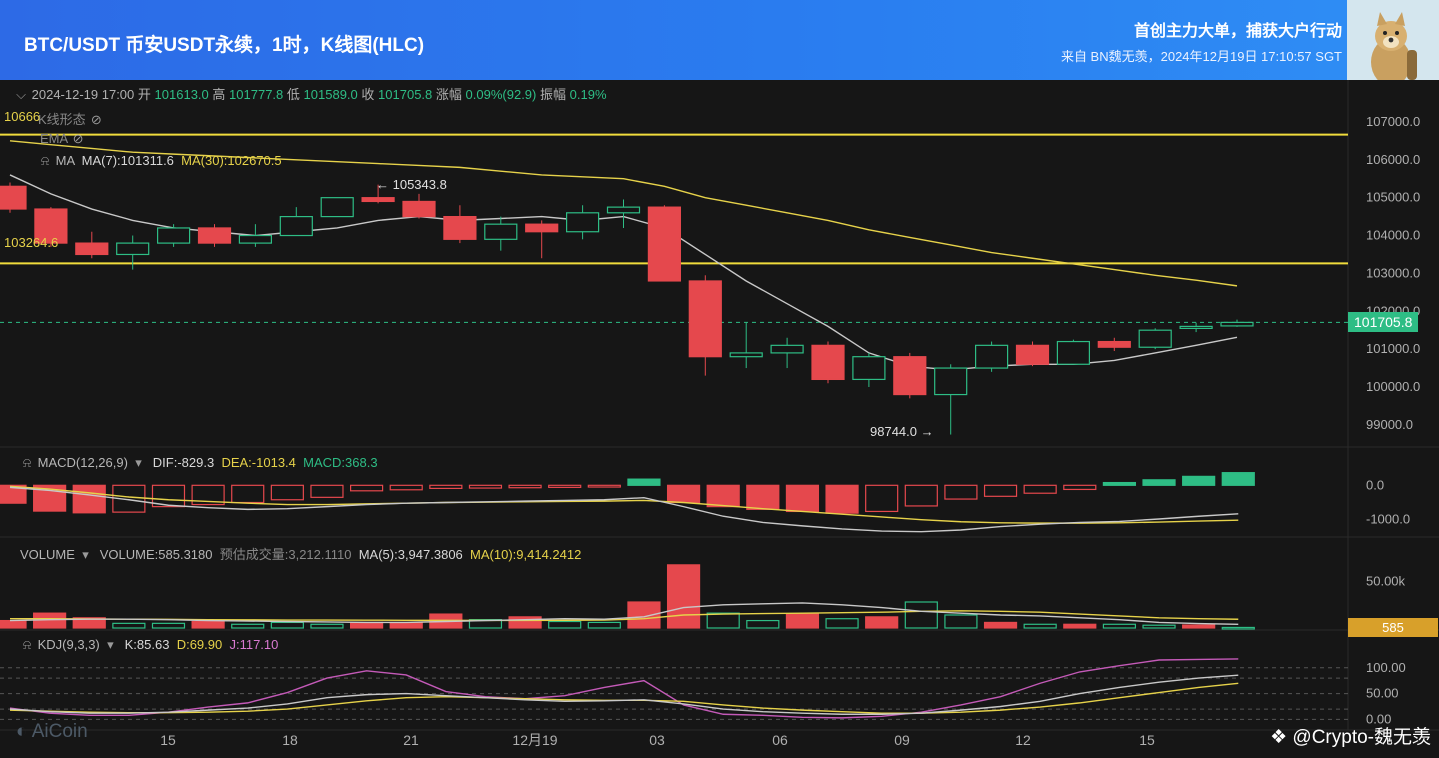 This screenshot has width=1439, height=758. I want to click on volume-ma10-line, so click(624, 616).